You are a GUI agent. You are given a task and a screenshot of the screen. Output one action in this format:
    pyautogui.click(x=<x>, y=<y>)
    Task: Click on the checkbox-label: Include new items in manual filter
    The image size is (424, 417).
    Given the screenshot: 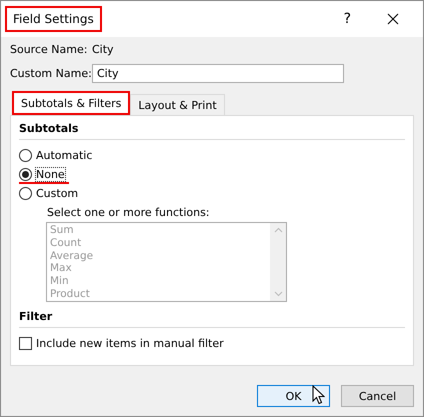 What is the action you would take?
    pyautogui.click(x=130, y=343)
    